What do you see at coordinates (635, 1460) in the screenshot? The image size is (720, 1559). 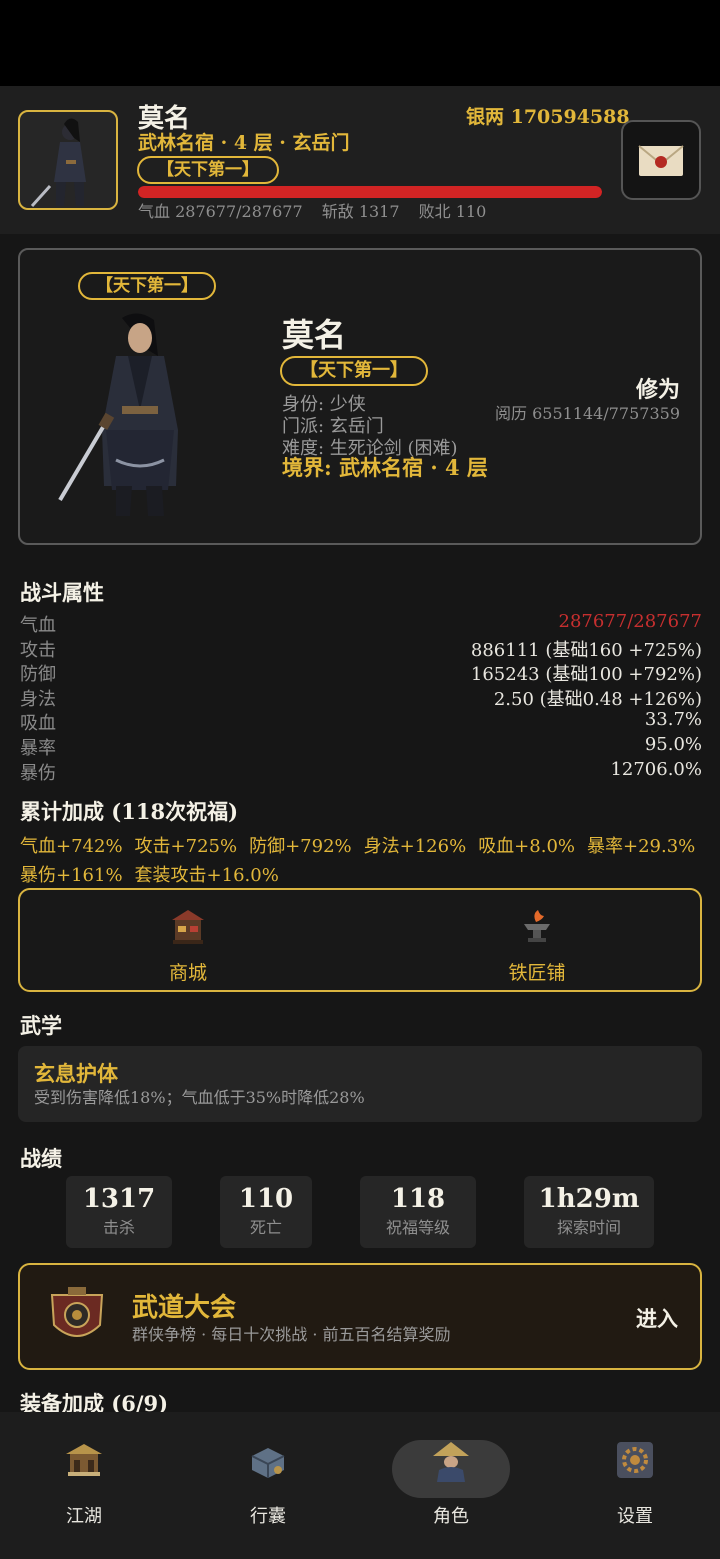 I see `settings-gear-icon` at bounding box center [635, 1460].